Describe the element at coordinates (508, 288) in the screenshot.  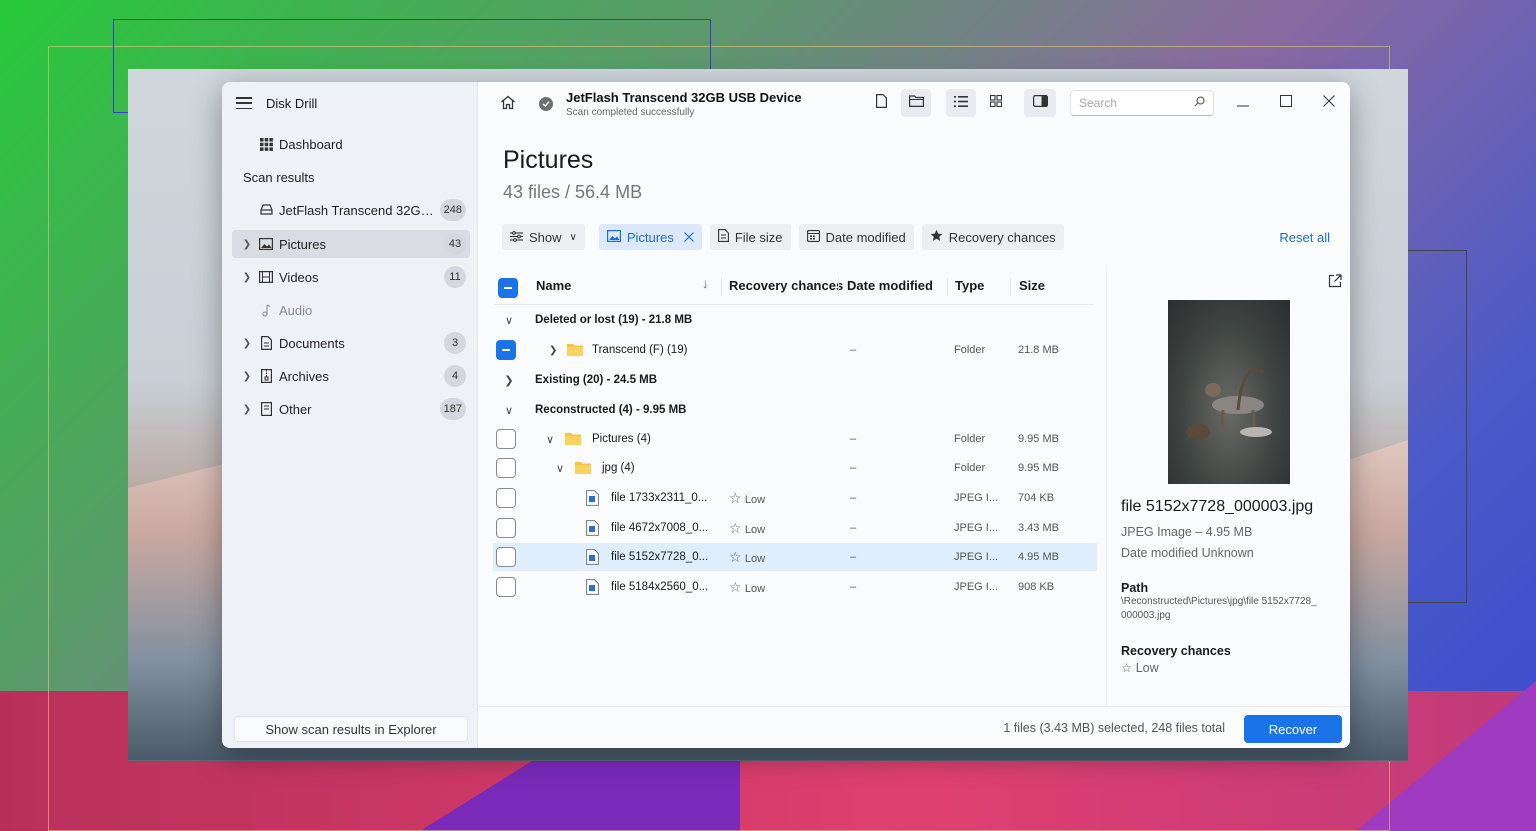
I see `select-all-checkbox` at that location.